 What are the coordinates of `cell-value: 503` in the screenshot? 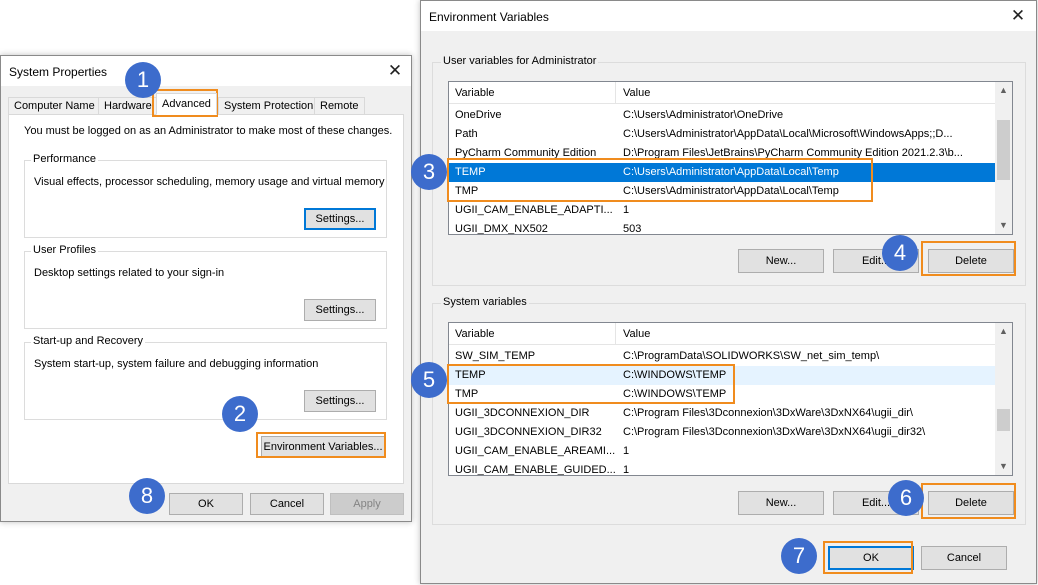 It's located at (632, 229).